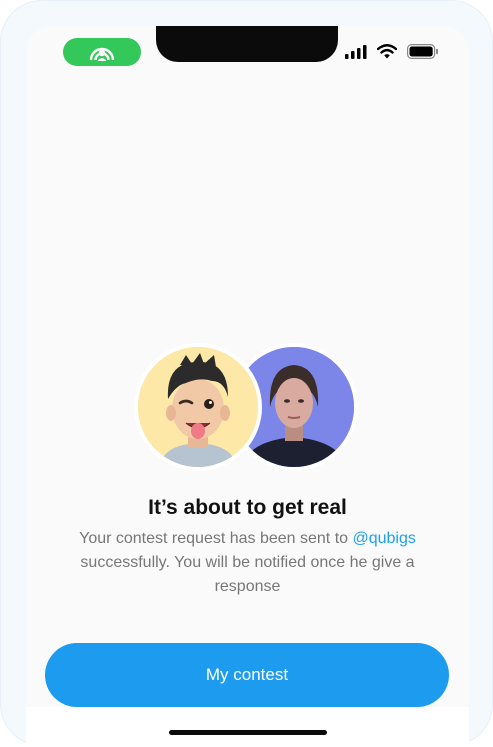  What do you see at coordinates (248, 732) in the screenshot?
I see `home-indicator` at bounding box center [248, 732].